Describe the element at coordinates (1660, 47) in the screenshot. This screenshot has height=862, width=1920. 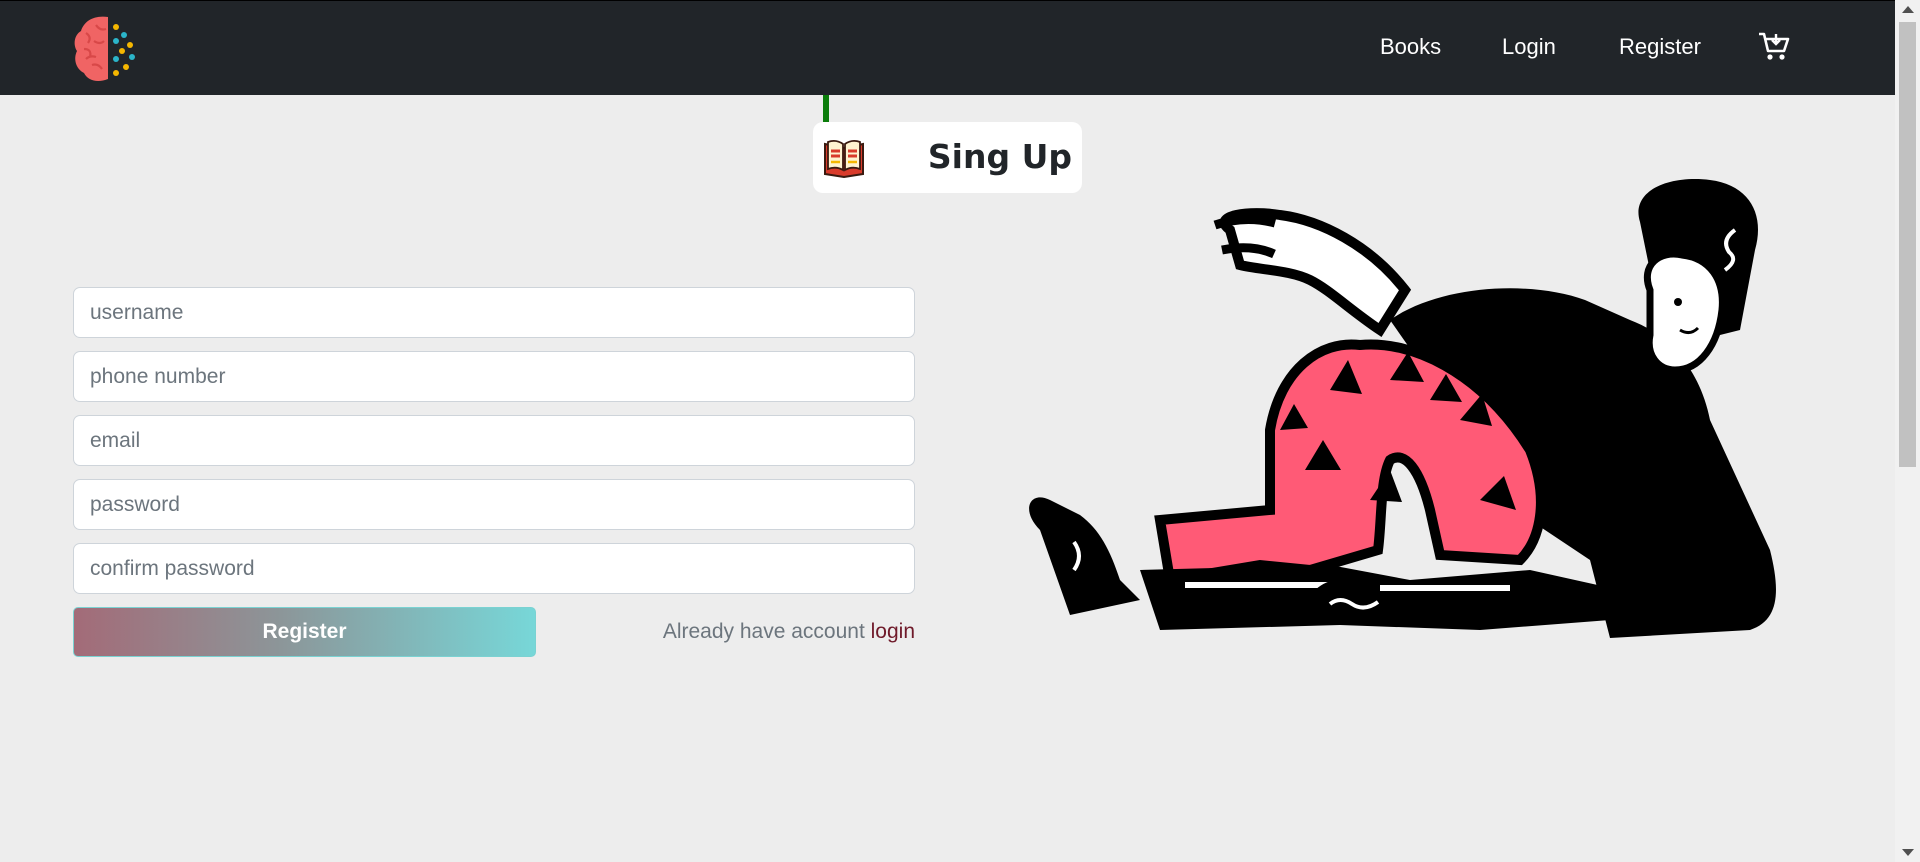
I see `nav-link-register: Register` at that location.